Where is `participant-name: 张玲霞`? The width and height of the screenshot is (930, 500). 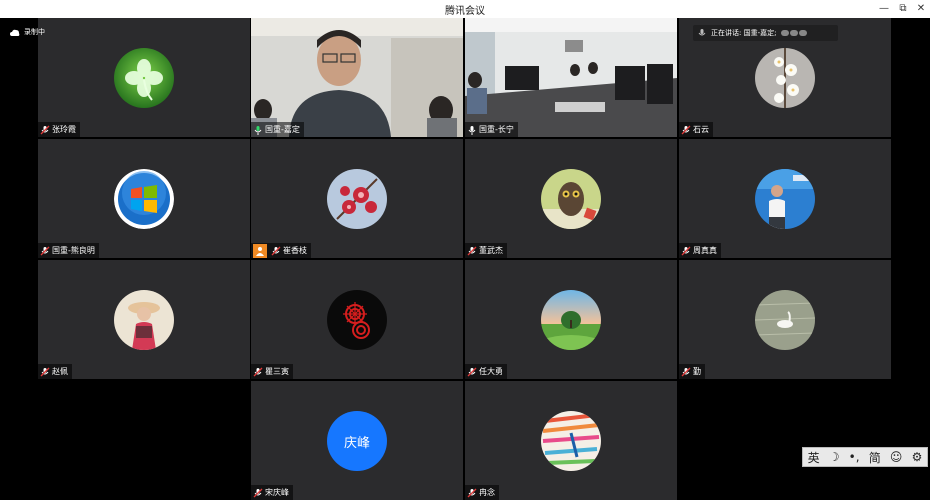
participant-name: 张玲霞 is located at coordinates (64, 129).